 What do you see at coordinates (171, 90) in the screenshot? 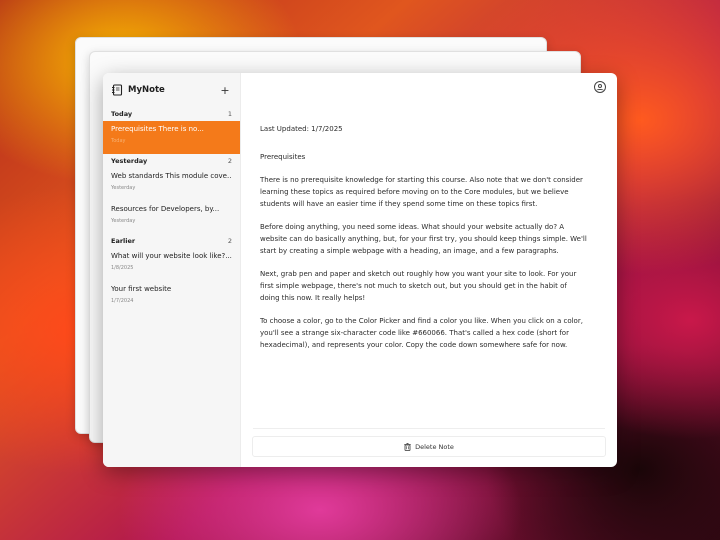
I see `sidebar-header: MyNote +` at bounding box center [171, 90].